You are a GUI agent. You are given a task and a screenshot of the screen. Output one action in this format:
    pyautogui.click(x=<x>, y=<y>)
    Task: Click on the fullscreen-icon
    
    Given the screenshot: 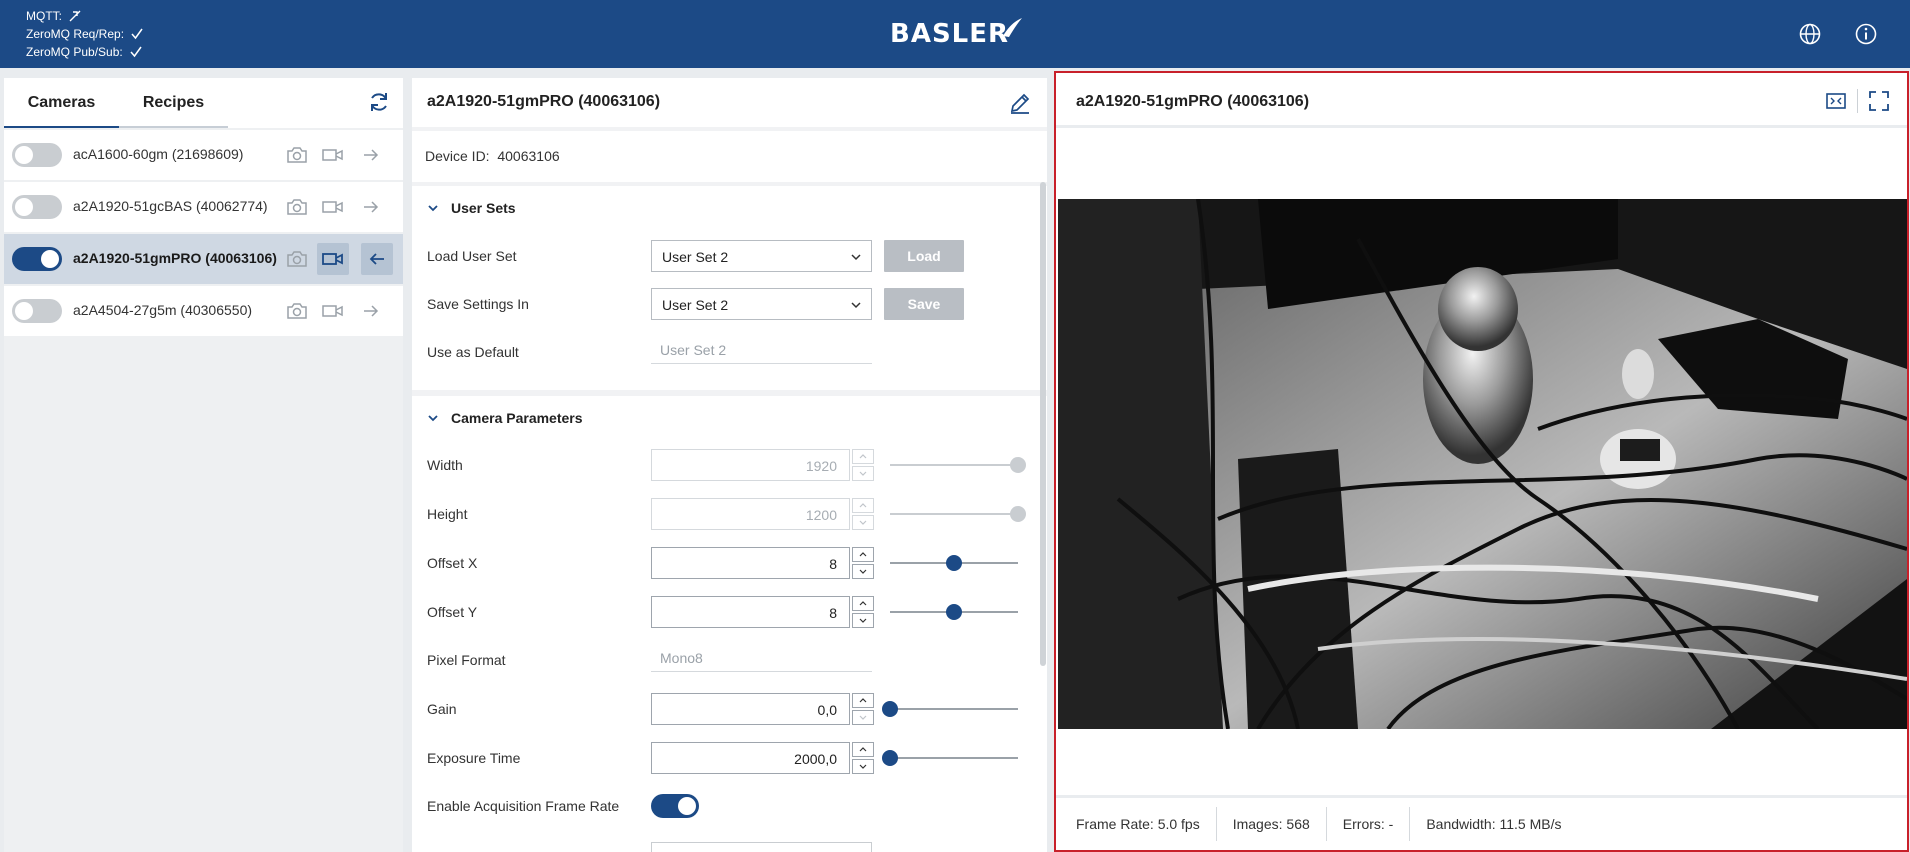 What is the action you would take?
    pyautogui.click(x=1879, y=101)
    